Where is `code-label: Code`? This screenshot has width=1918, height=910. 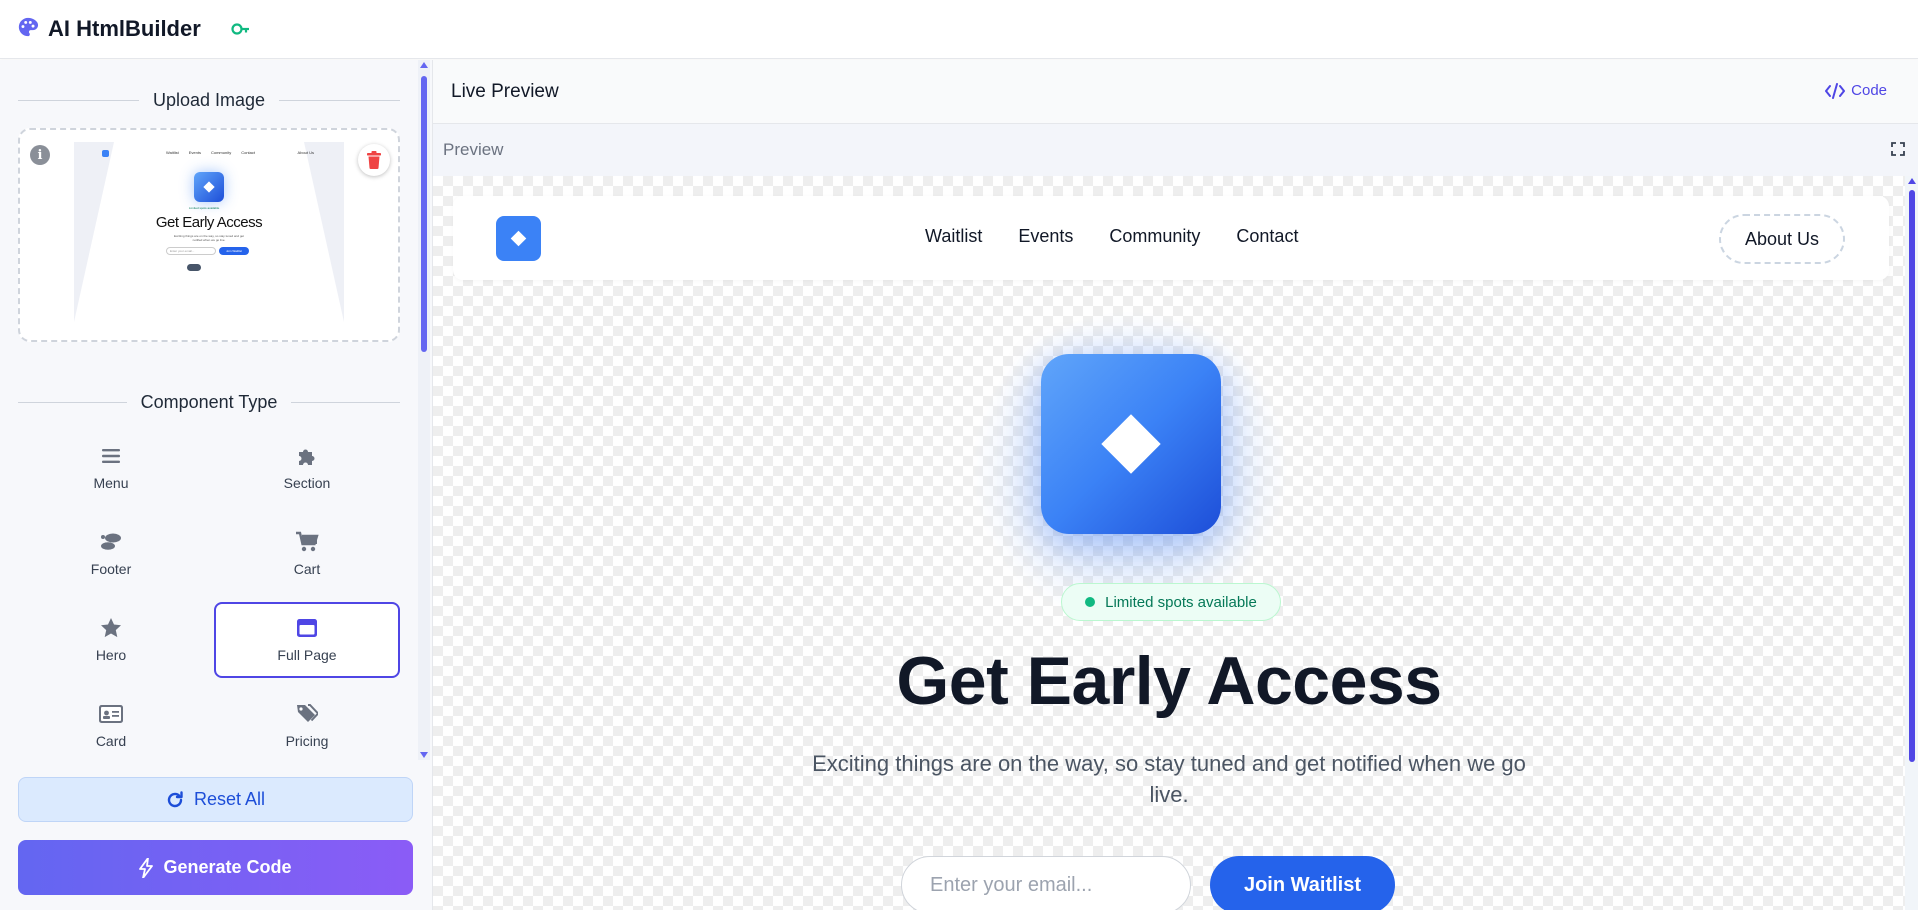
code-label: Code is located at coordinates (1869, 90).